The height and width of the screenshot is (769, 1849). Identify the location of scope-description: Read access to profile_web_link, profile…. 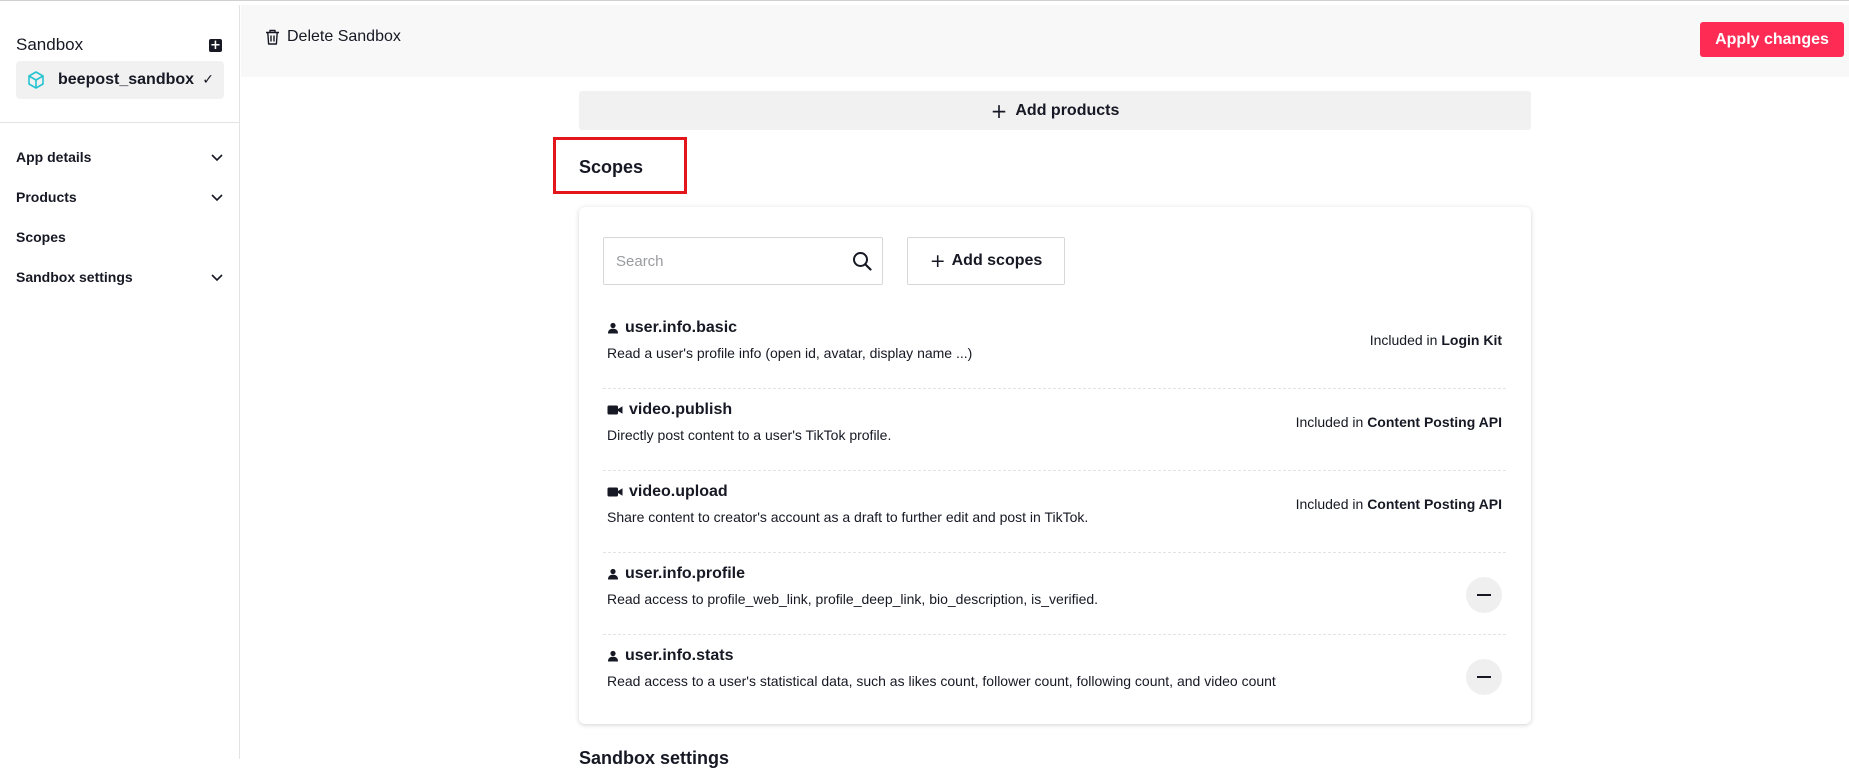
(853, 599).